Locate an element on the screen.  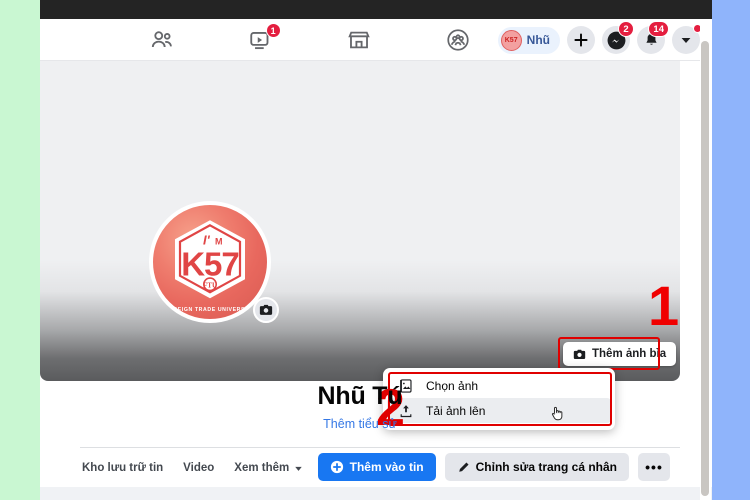
nav-item-watch: 1 is located at coordinates (261, 40).